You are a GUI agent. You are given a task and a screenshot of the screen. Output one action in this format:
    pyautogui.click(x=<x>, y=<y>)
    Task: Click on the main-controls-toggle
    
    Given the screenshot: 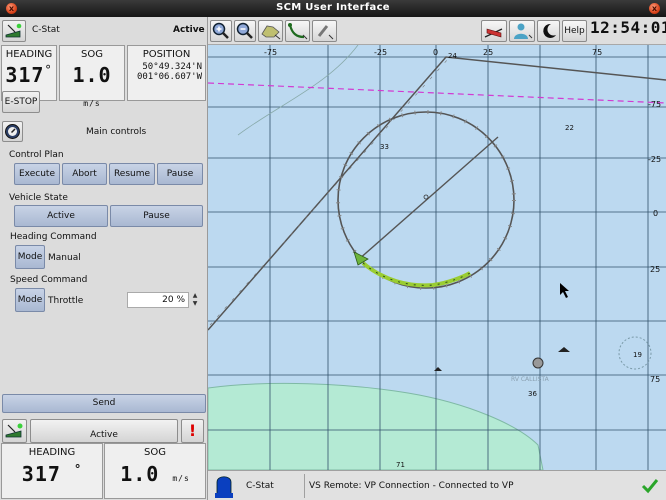 What is the action you would take?
    pyautogui.click(x=12, y=131)
    